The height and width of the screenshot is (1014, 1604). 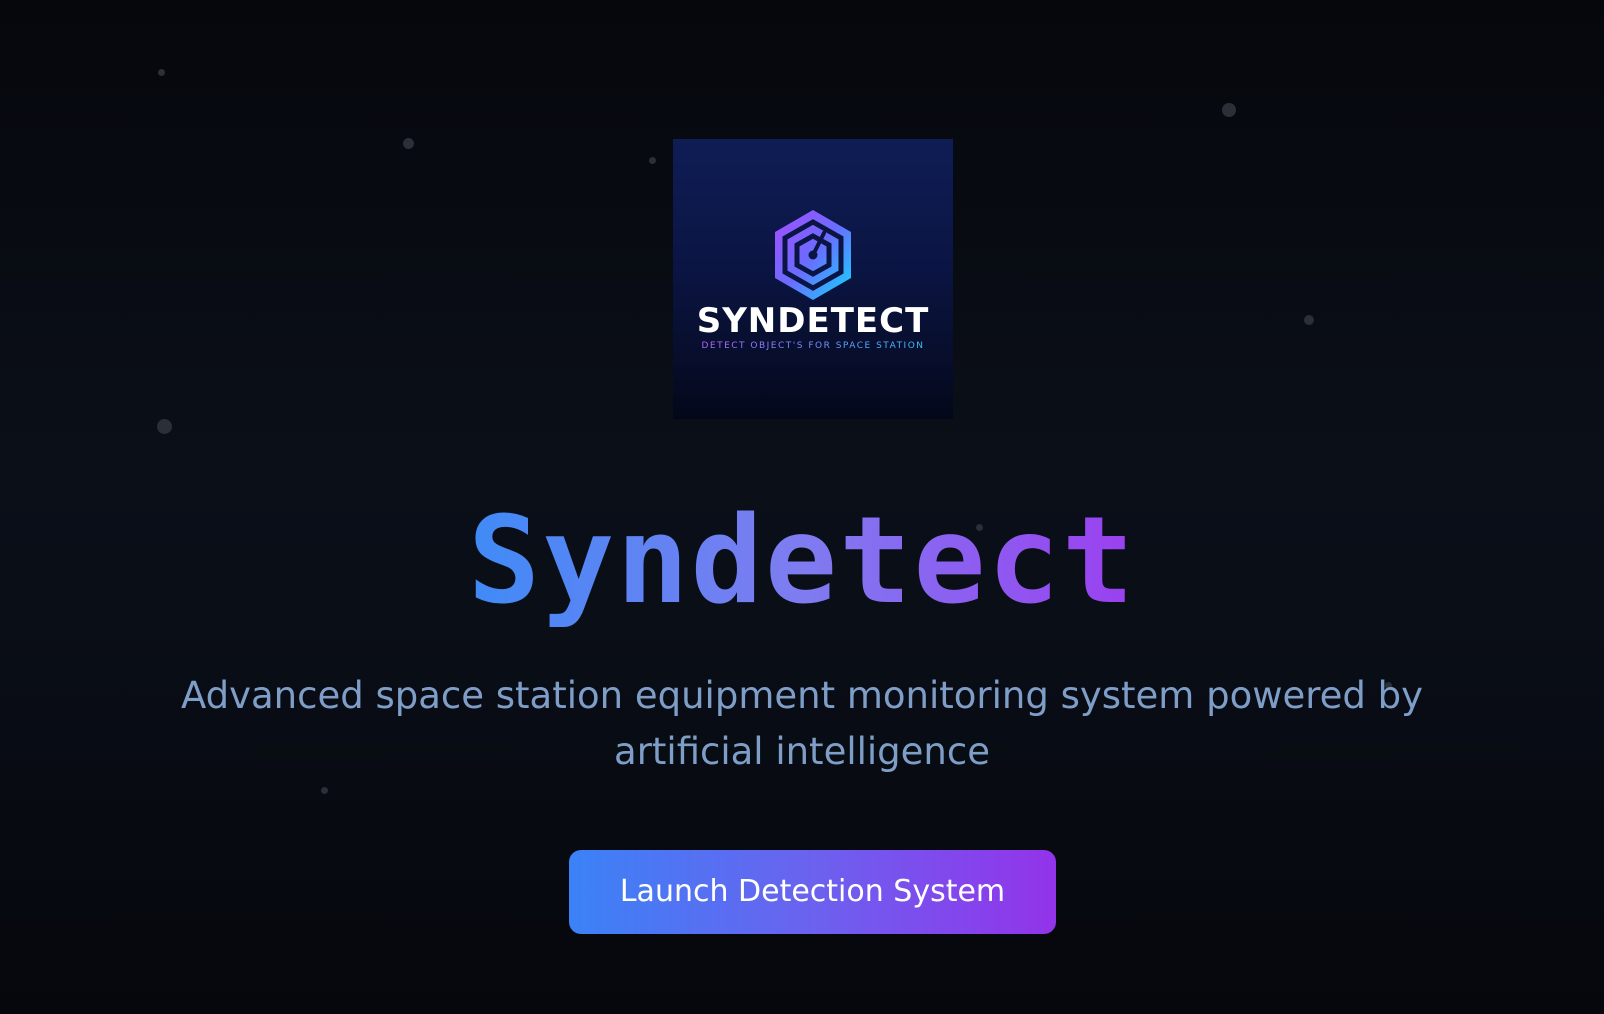 I want to click on hexagon-target-icon, so click(x=813, y=255).